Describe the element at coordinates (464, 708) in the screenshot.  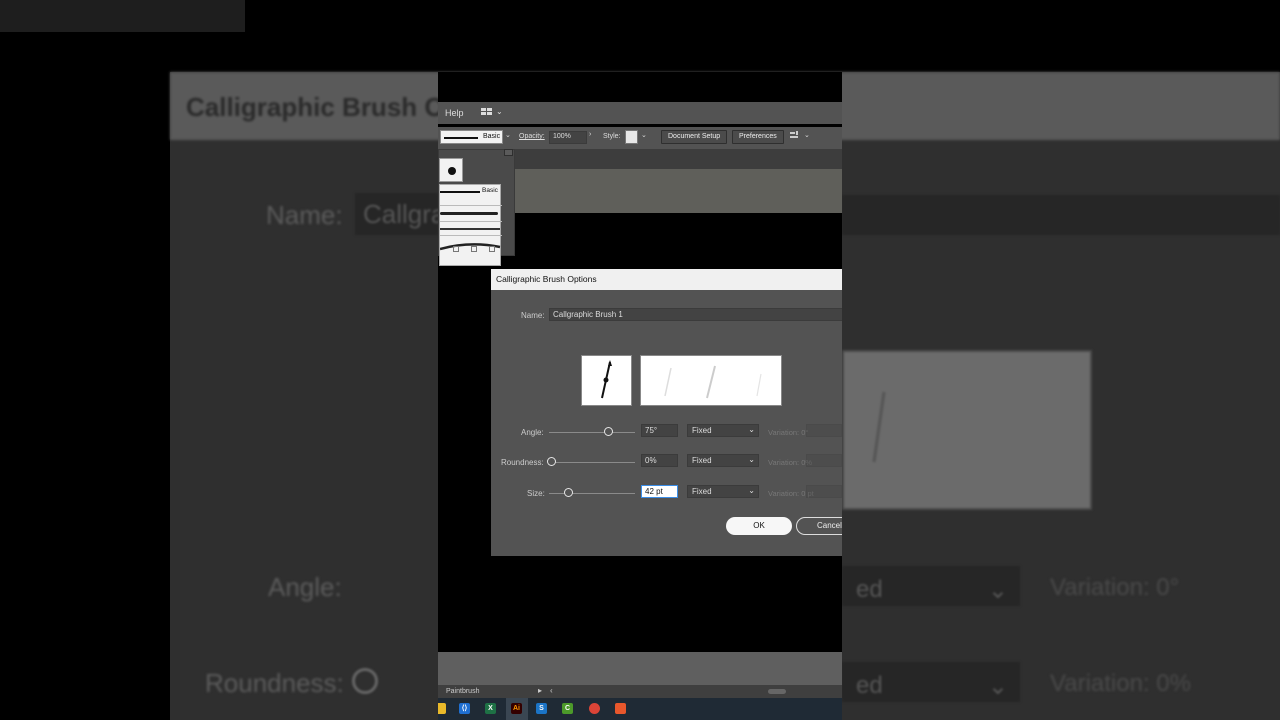
I see `vscode-icon: ⟨⟩` at that location.